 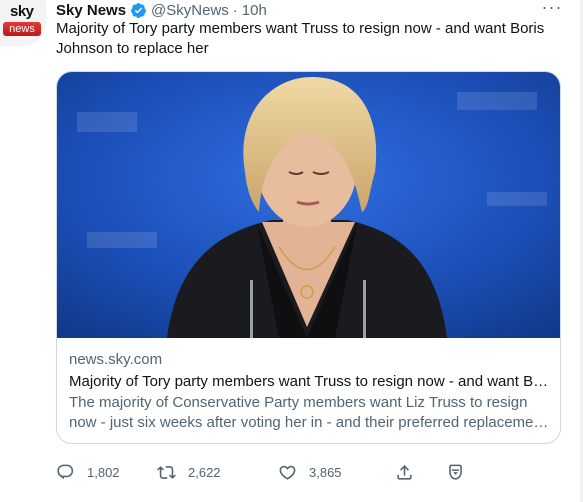 I want to click on account-avatar: sky news, so click(x=23, y=23).